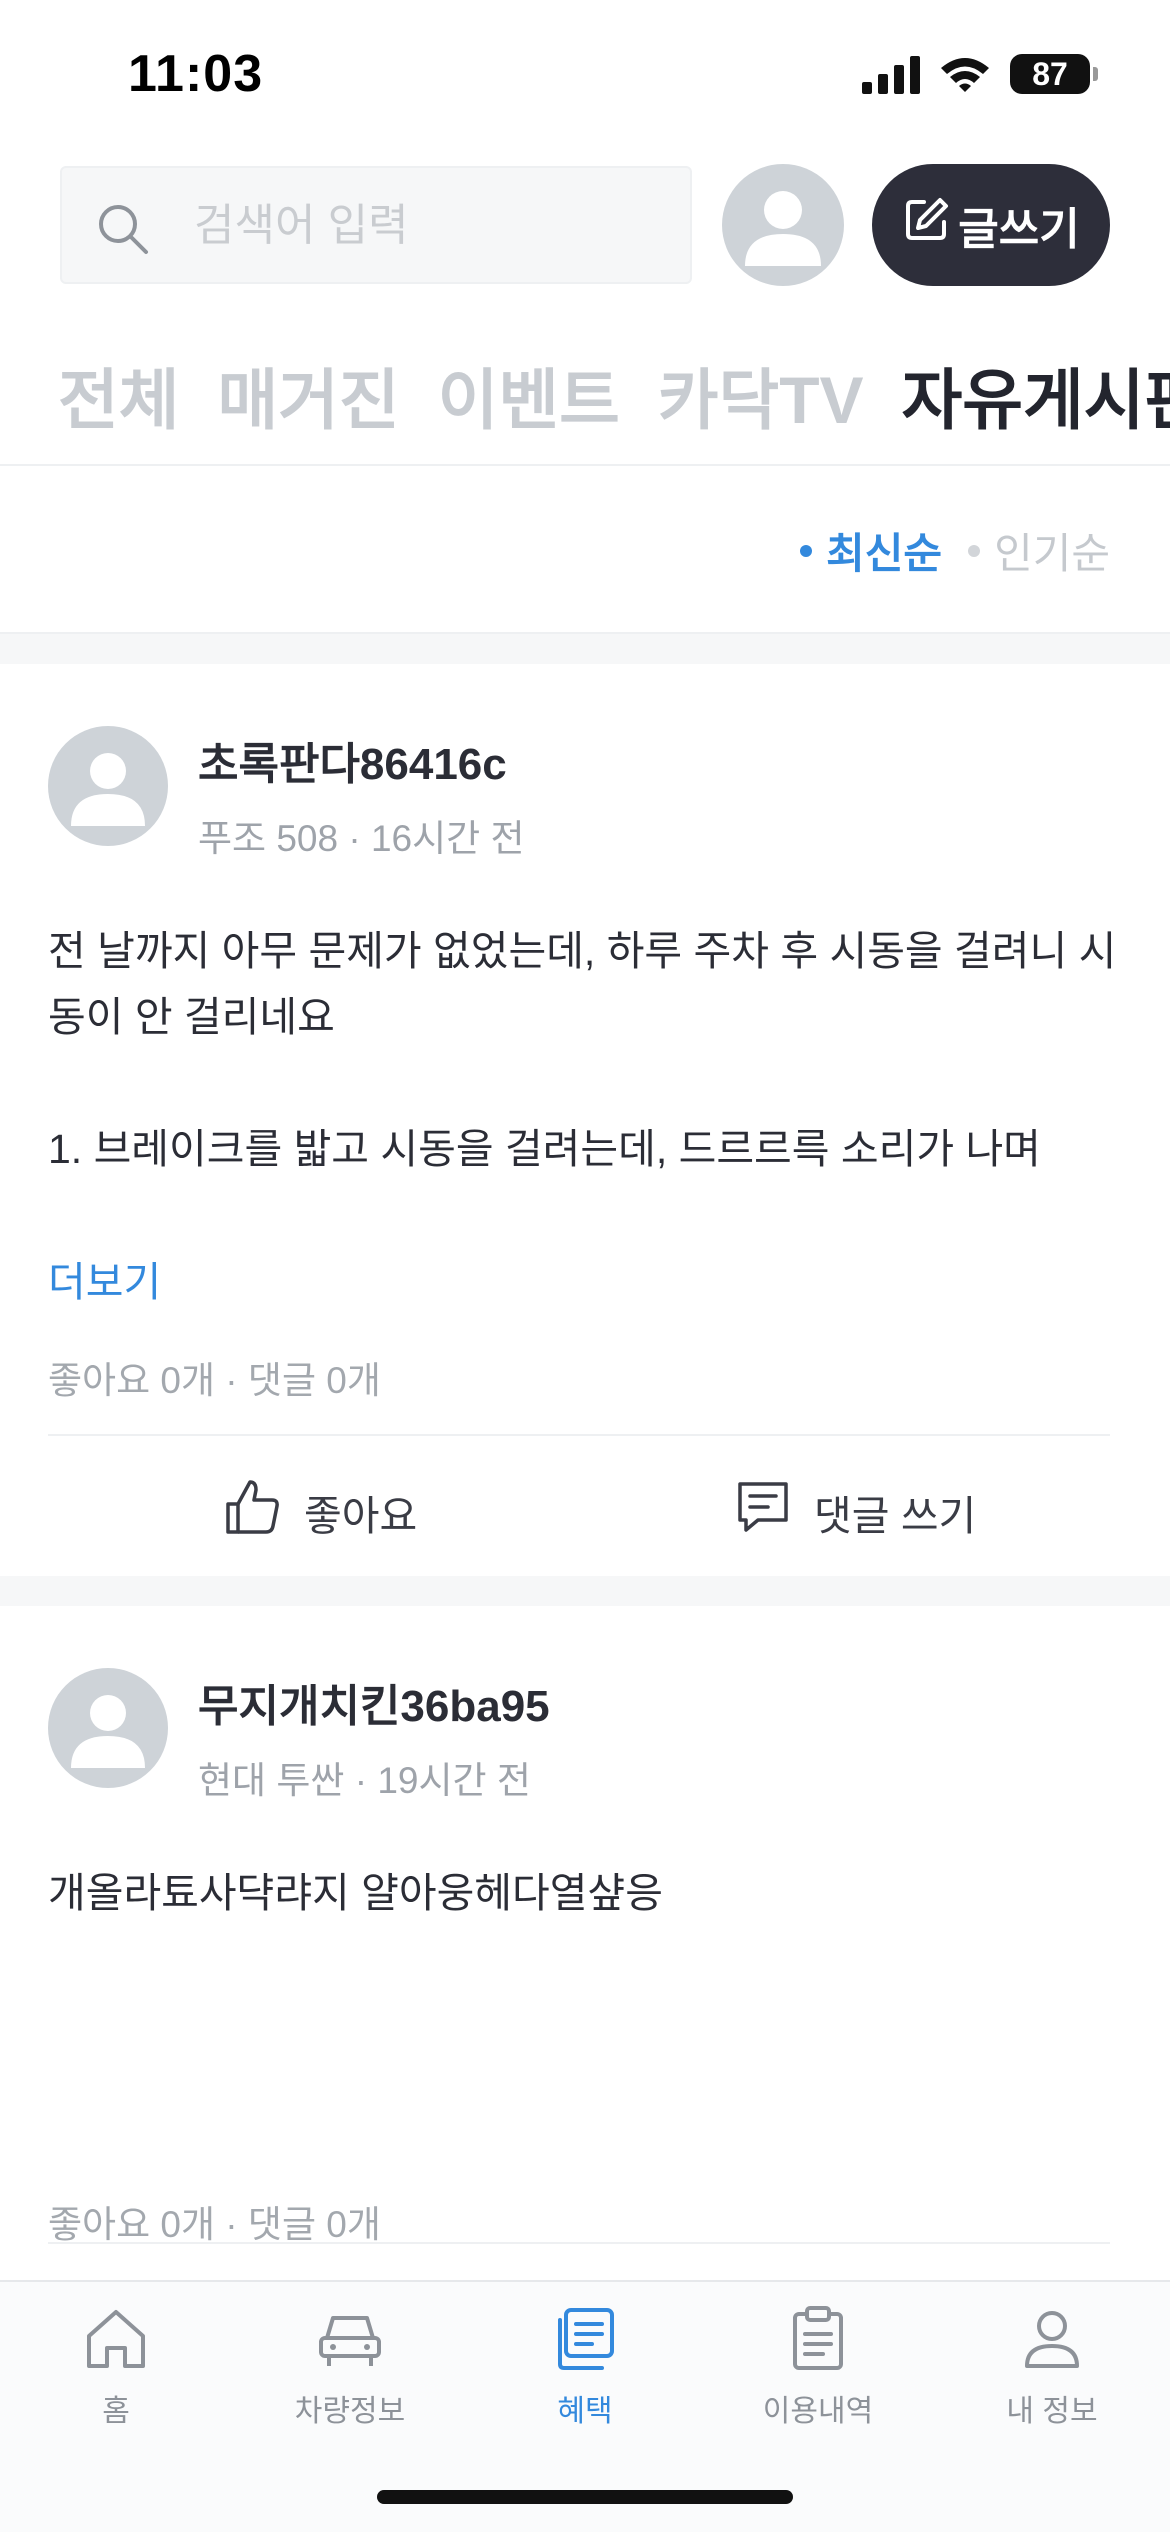  What do you see at coordinates (1052, 2339) in the screenshot?
I see `person-icon` at bounding box center [1052, 2339].